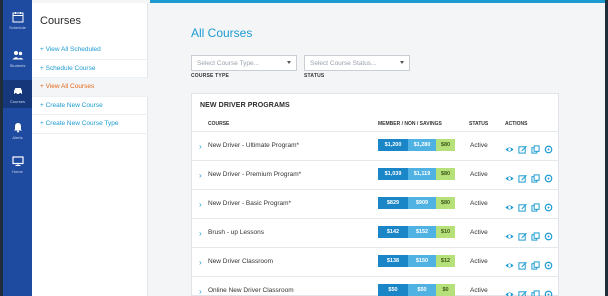 The width and height of the screenshot is (608, 296). Describe the element at coordinates (422, 261) in the screenshot. I see `non-member-price: $150` at that location.